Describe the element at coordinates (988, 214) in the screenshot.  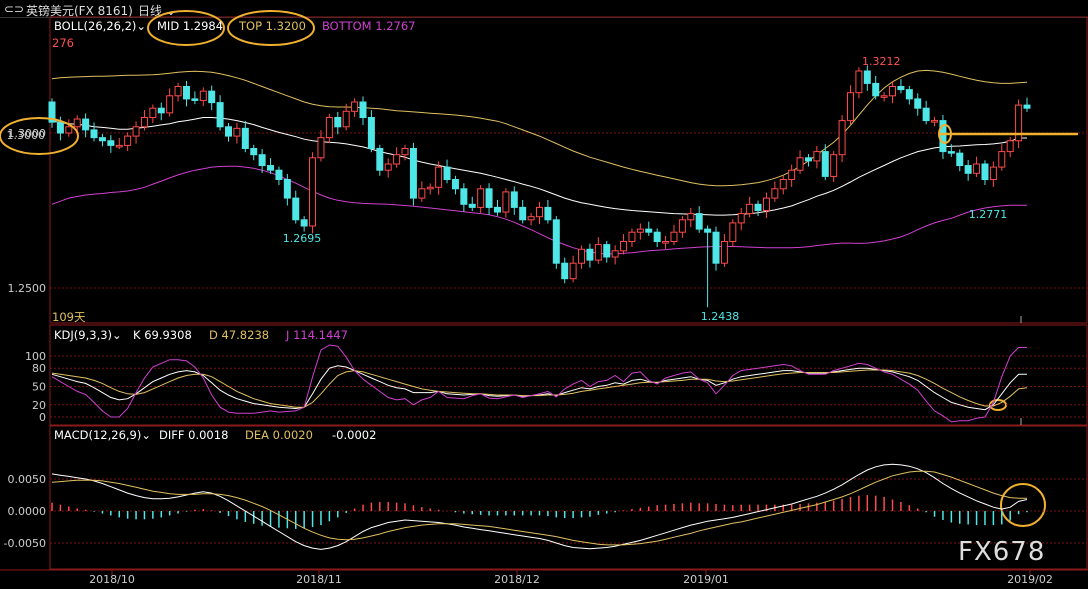
I see `recent-low-label: 1.2771` at that location.